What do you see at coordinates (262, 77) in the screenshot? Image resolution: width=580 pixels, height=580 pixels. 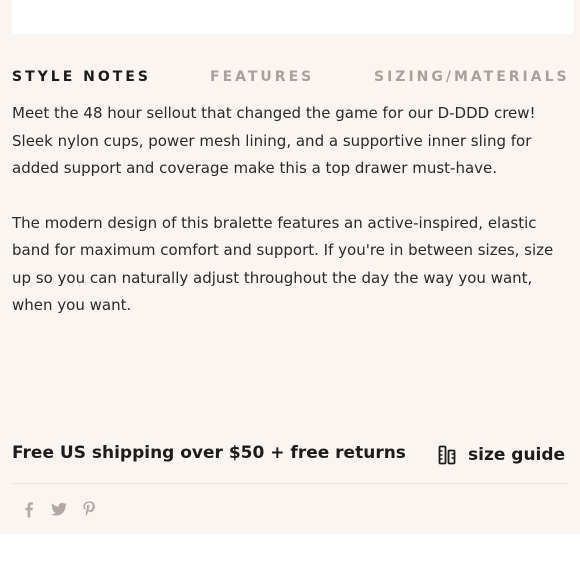 I see `tab-features: FEATURES` at bounding box center [262, 77].